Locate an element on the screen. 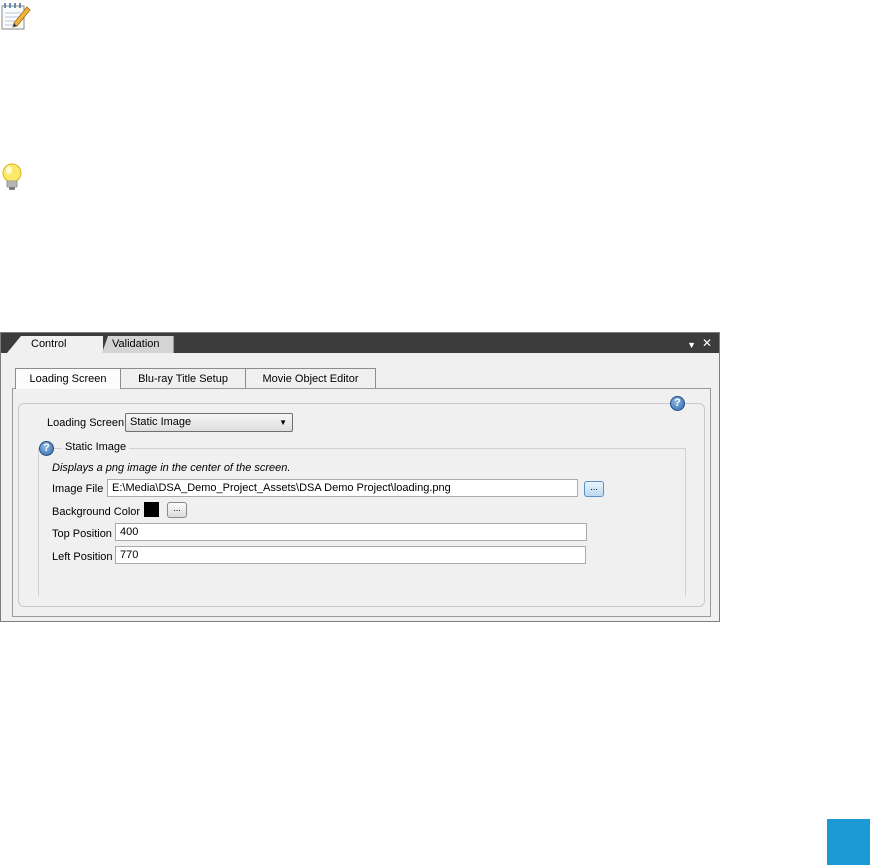  left-position-field: 770 is located at coordinates (350, 555).